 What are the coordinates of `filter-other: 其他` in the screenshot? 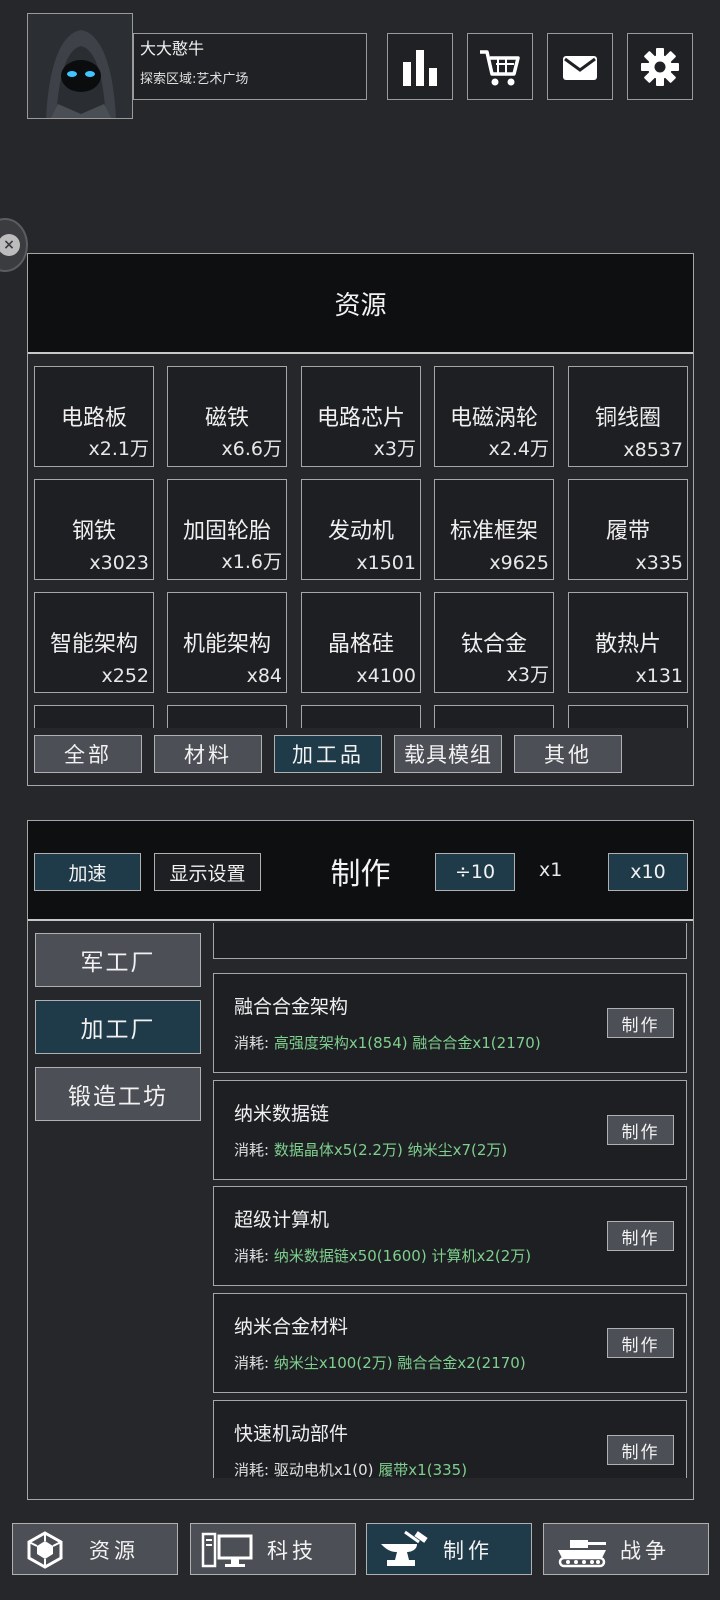 It's located at (568, 754).